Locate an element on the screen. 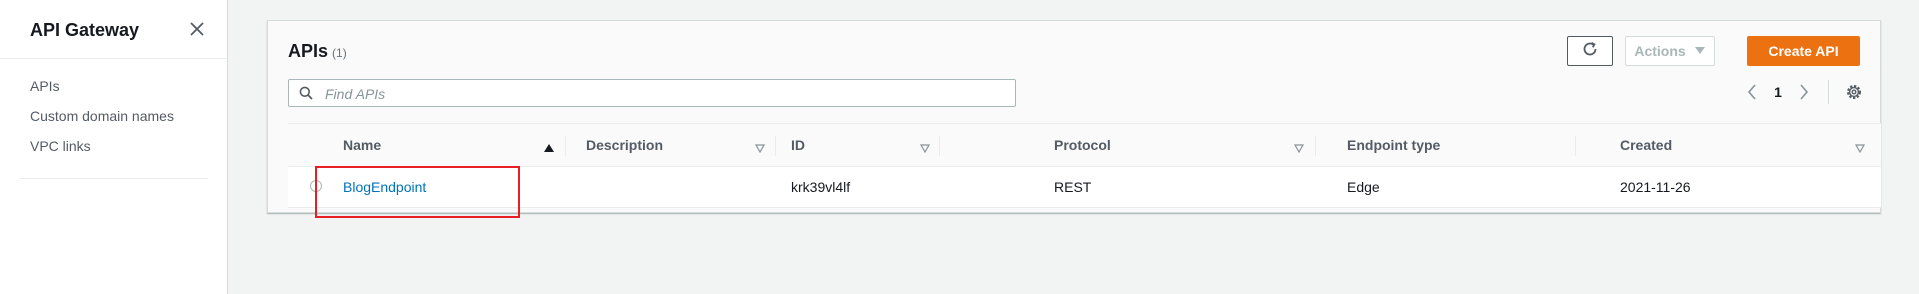 The height and width of the screenshot is (294, 1919). api-count: (1) is located at coordinates (339, 53).